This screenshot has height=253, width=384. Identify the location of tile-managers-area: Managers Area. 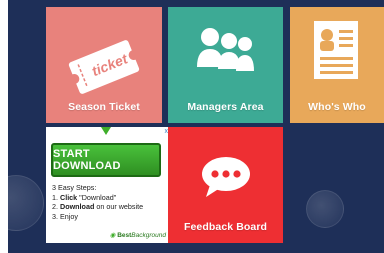
(225, 65).